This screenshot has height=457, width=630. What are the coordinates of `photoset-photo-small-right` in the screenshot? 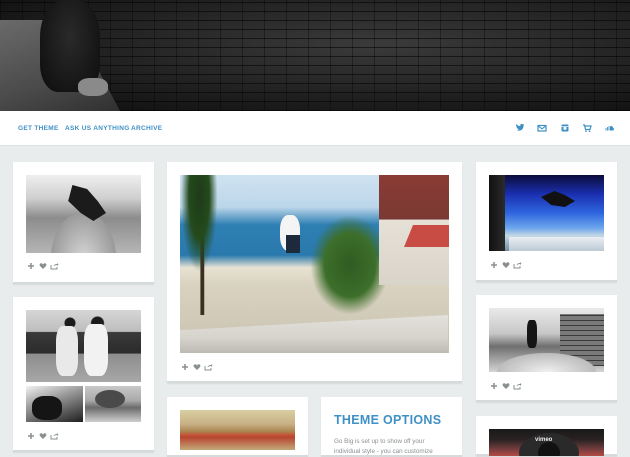 It's located at (113, 404).